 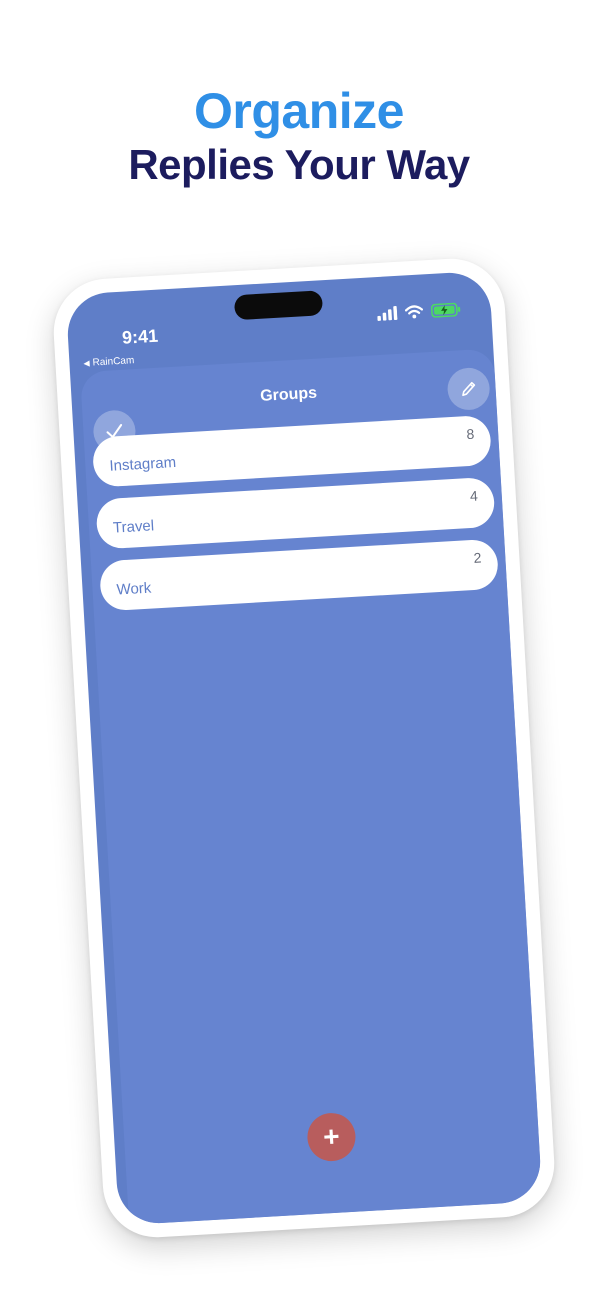 What do you see at coordinates (140, 336) in the screenshot?
I see `status-time: 9:41` at bounding box center [140, 336].